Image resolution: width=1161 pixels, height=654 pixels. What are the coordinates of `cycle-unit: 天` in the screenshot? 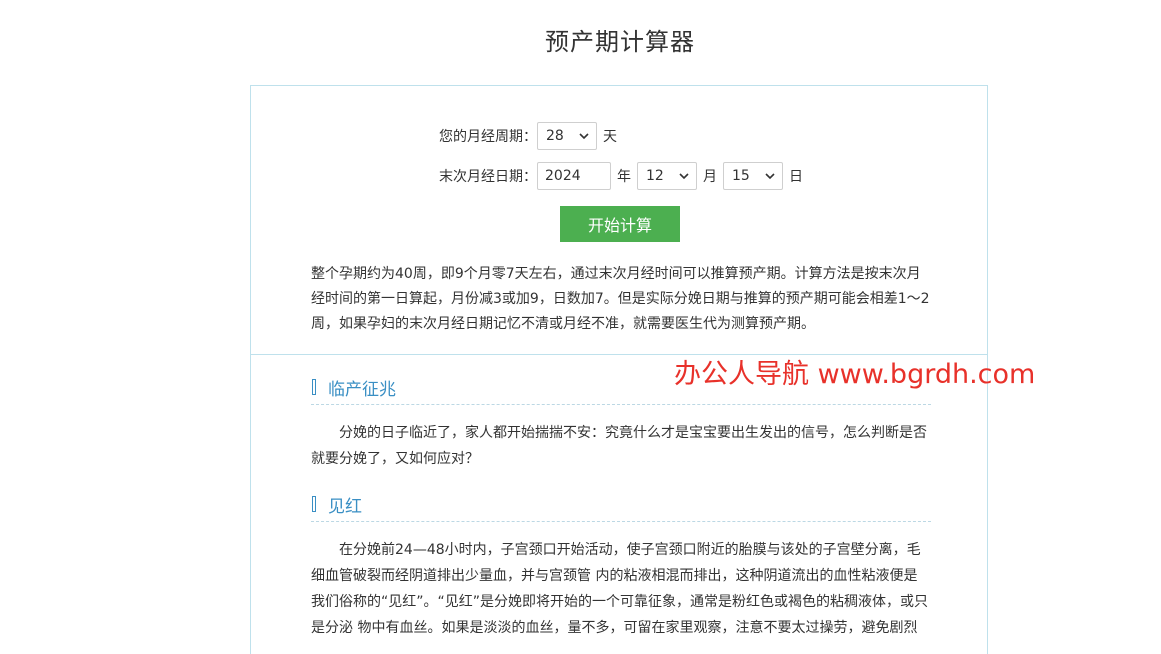 It's located at (610, 137).